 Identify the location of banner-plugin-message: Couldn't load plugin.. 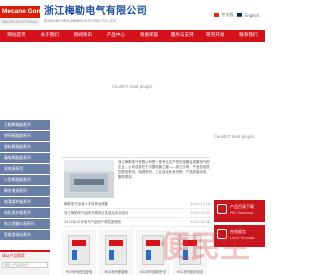
(133, 86).